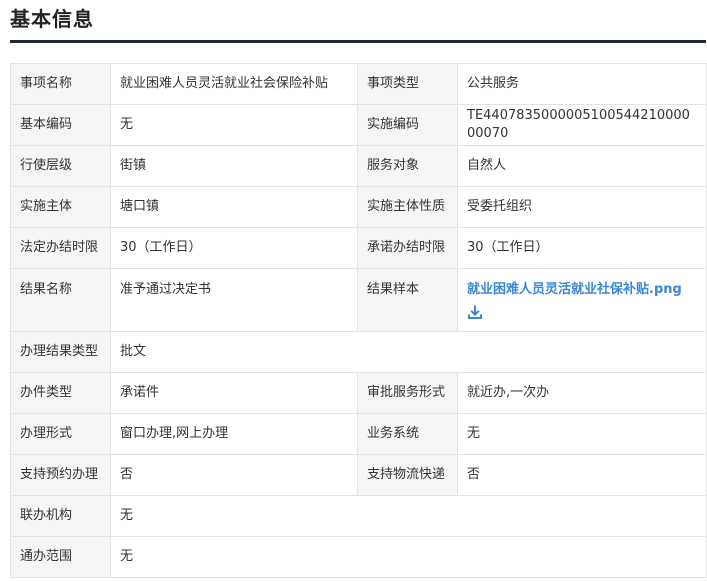 This screenshot has height=581, width=707. What do you see at coordinates (234, 166) in the screenshot?
I see `value-exercise-level: 街镇` at bounding box center [234, 166].